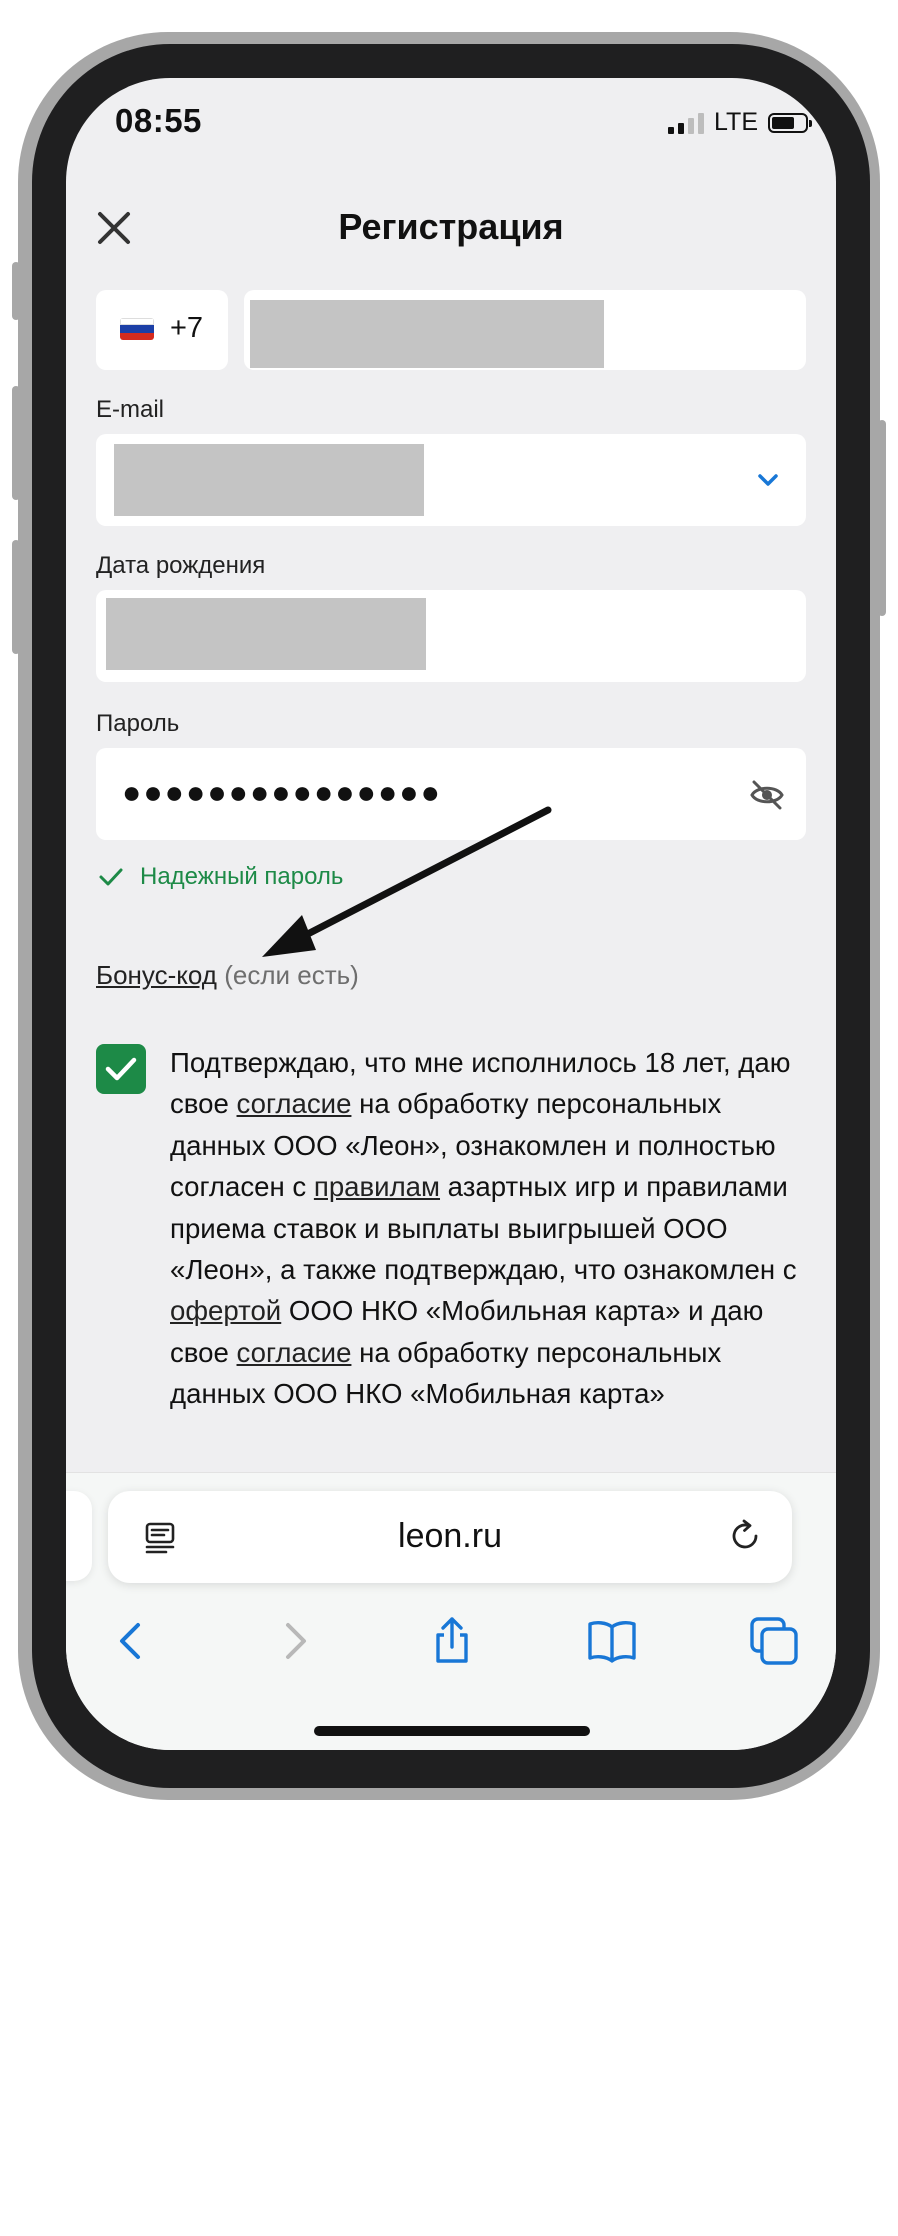 This screenshot has height=2236, width=898. Describe the element at coordinates (767, 795) in the screenshot. I see `eye-off-icon` at that location.